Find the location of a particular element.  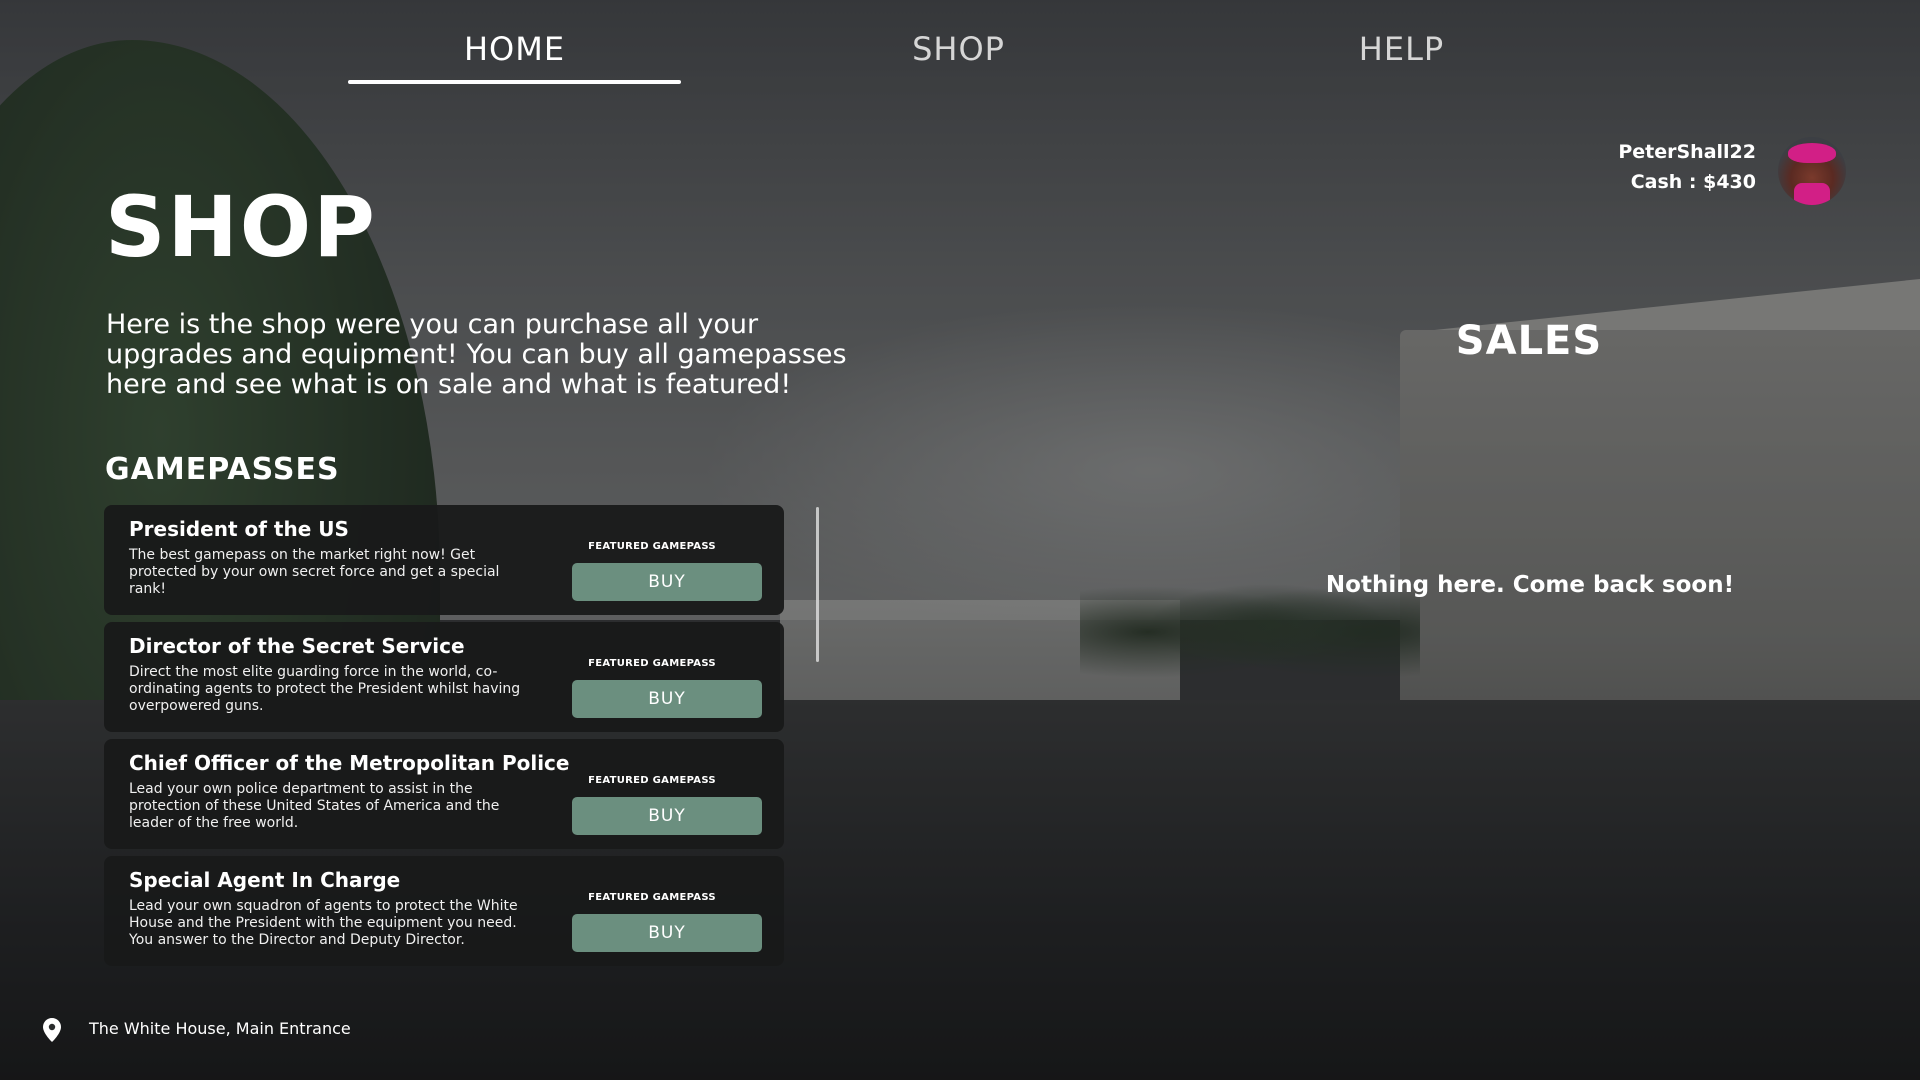

user-info: PeterShall22 Cash : $430 is located at coordinates (1687, 167).